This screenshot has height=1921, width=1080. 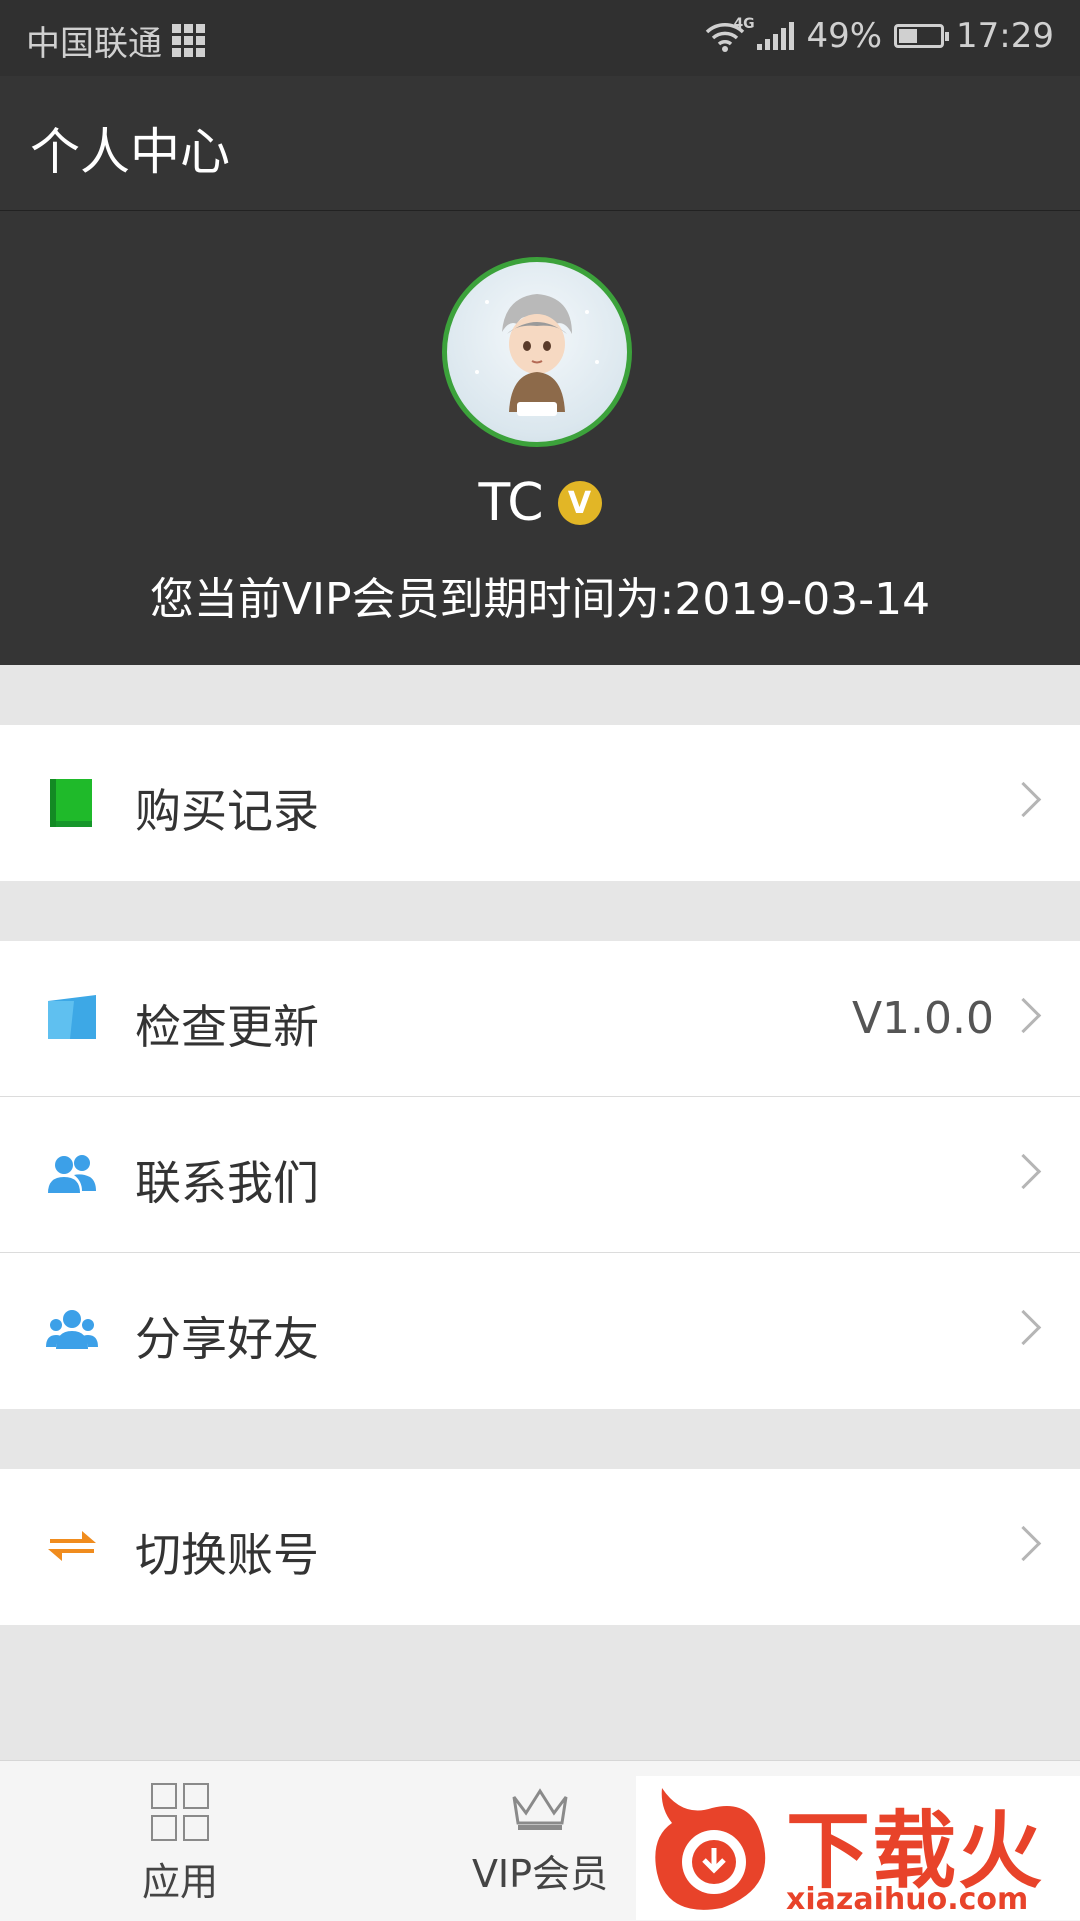 What do you see at coordinates (540, 1841) in the screenshot?
I see `tab-vip: VIP会员` at bounding box center [540, 1841].